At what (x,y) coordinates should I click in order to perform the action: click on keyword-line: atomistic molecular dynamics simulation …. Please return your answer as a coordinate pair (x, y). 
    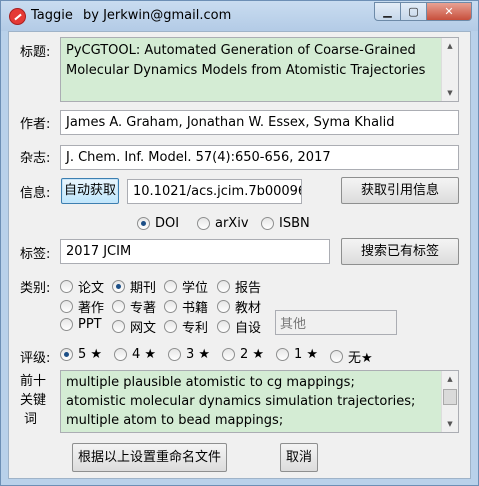
    Looking at the image, I should click on (241, 401).